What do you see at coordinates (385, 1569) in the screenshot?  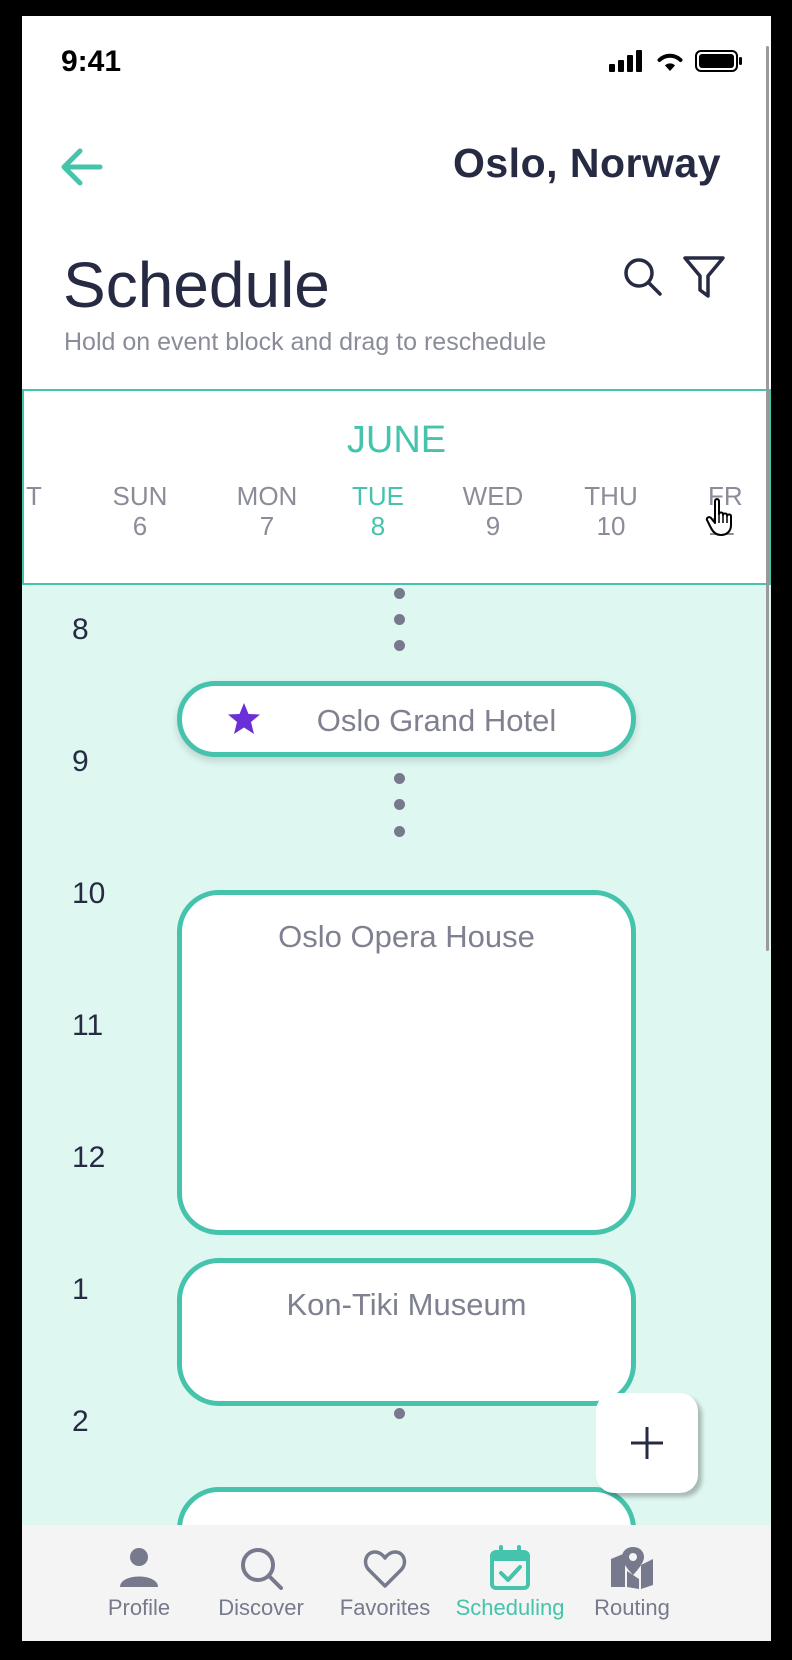 I see `heart-icon` at bounding box center [385, 1569].